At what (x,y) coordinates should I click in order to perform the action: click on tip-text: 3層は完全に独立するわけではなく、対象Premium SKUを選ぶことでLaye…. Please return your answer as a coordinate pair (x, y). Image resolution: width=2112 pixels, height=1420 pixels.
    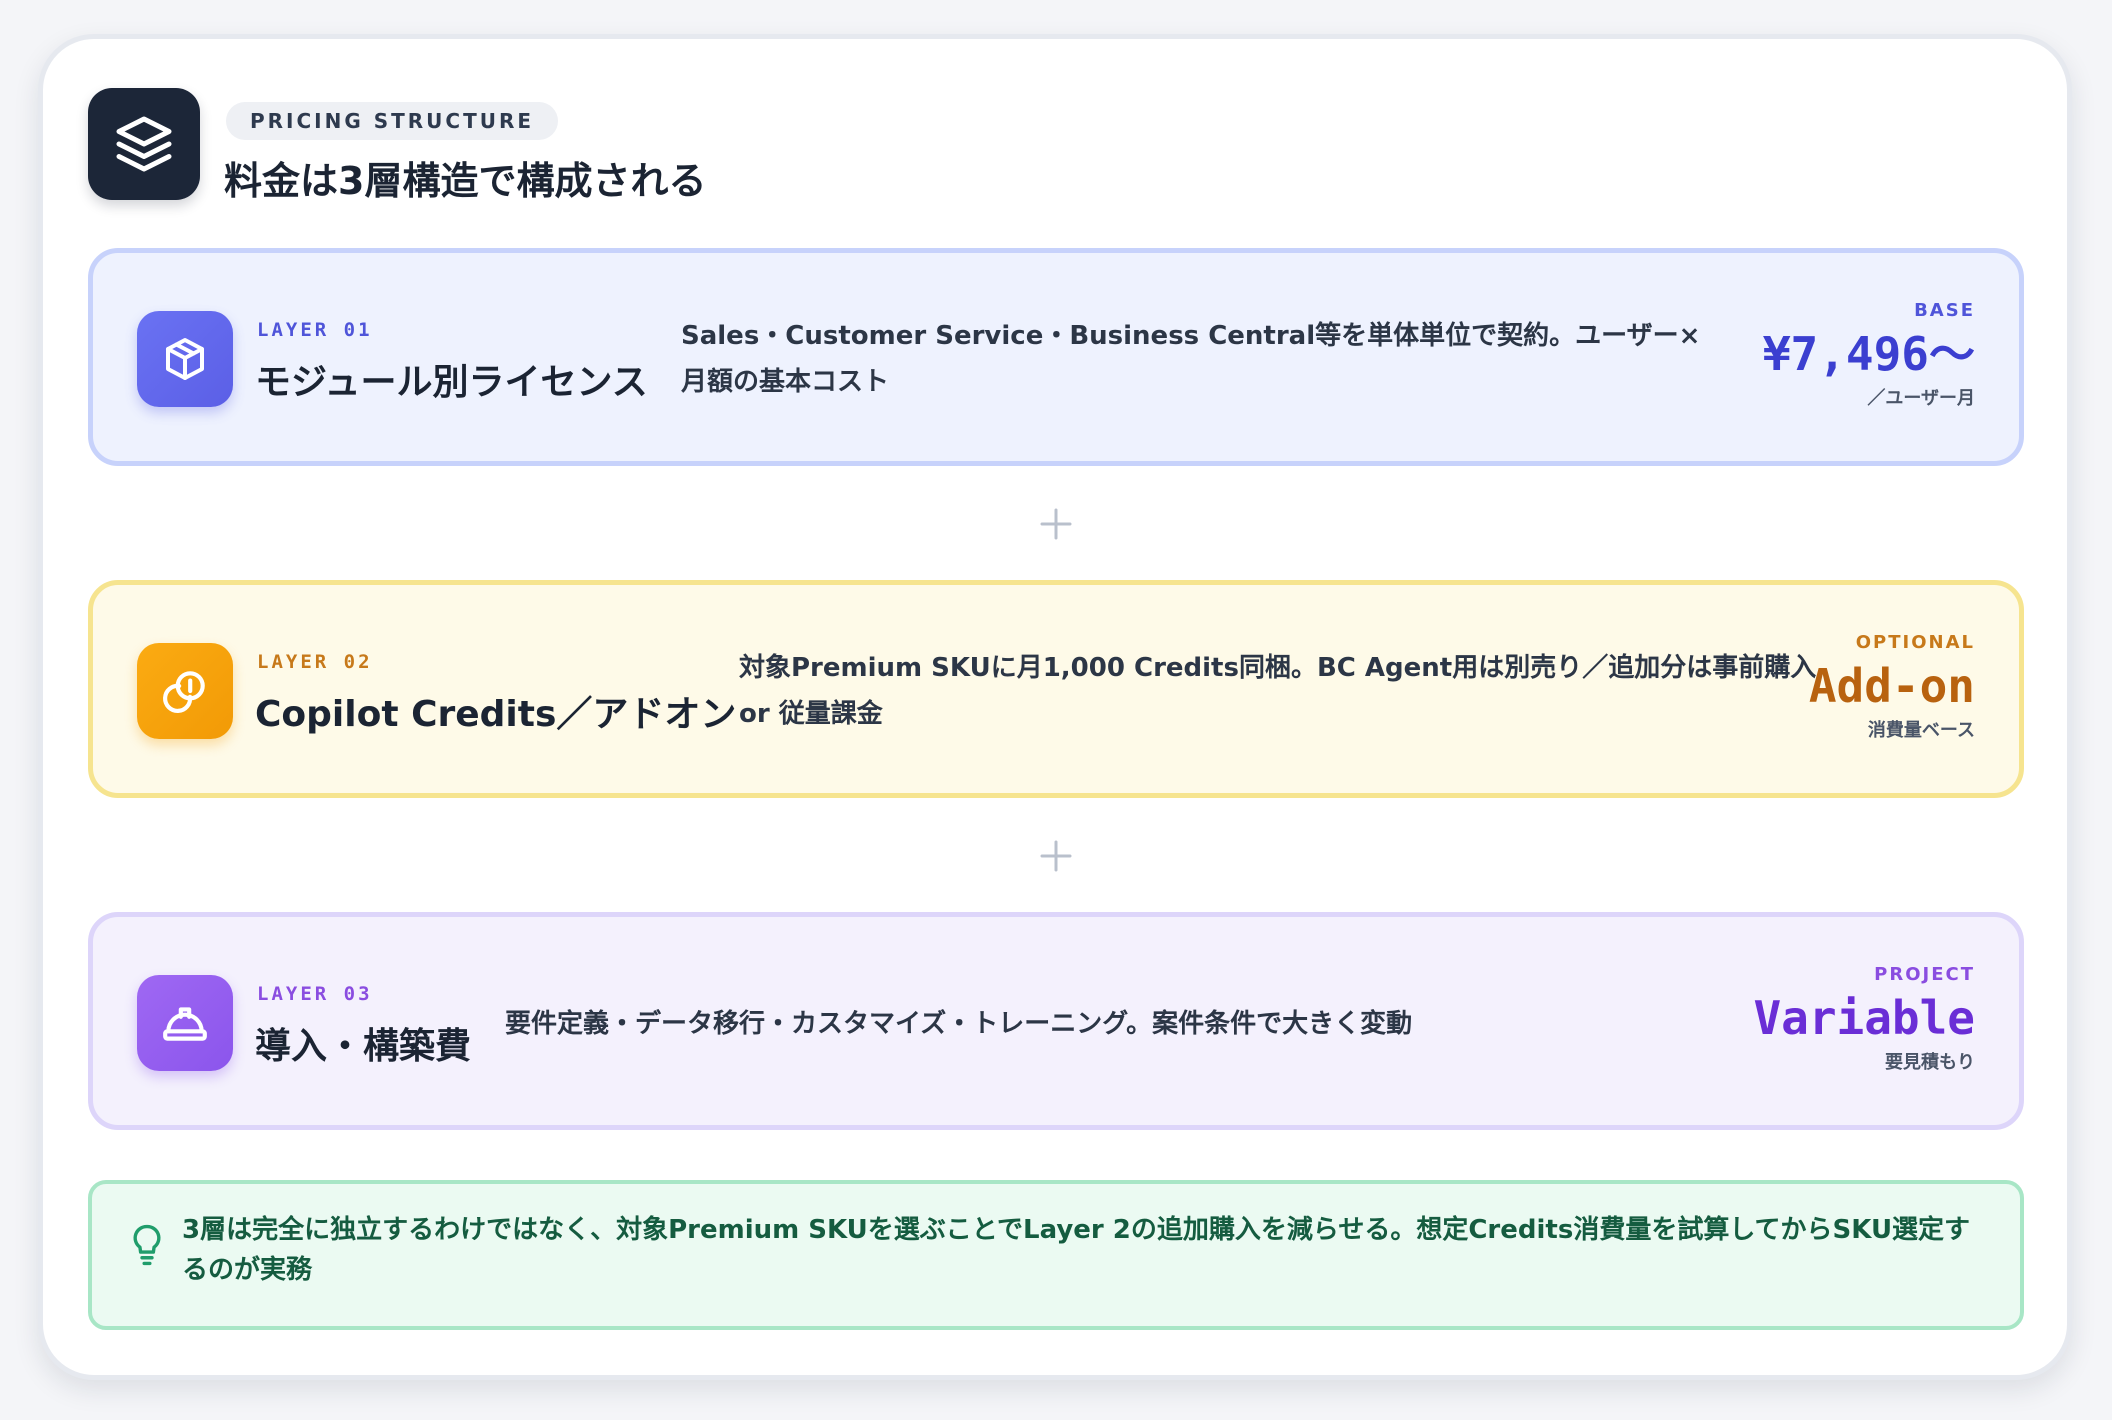
    Looking at the image, I should click on (1076, 1250).